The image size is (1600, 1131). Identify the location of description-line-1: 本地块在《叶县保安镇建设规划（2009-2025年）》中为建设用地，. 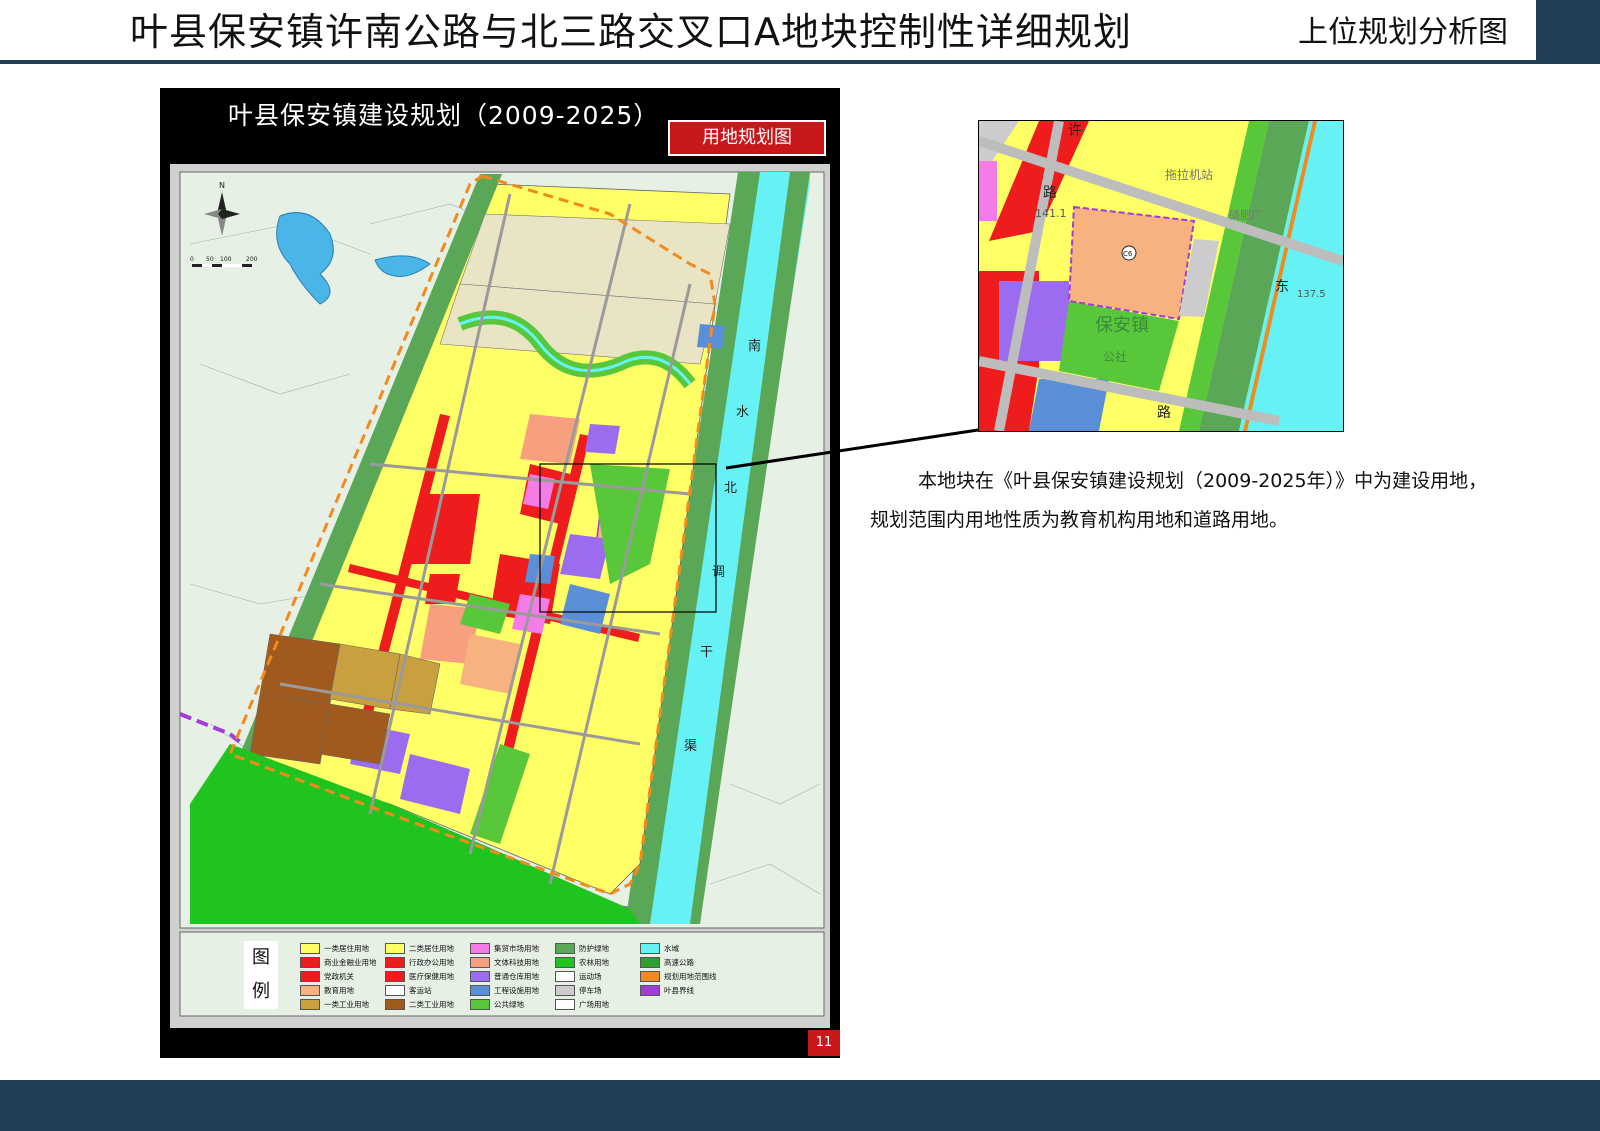
(1203, 481).